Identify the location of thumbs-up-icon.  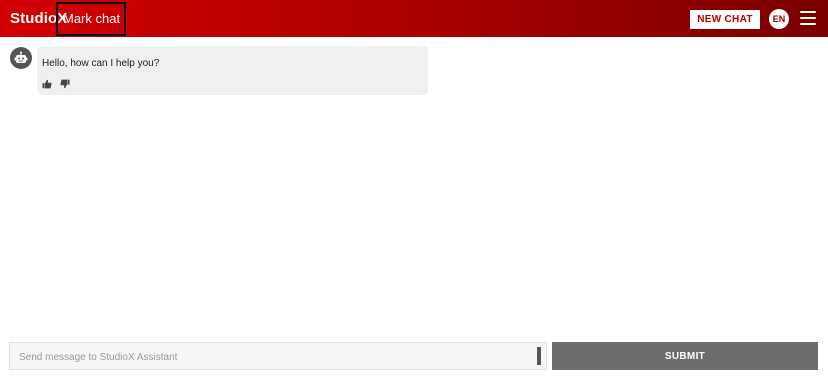
(47, 84).